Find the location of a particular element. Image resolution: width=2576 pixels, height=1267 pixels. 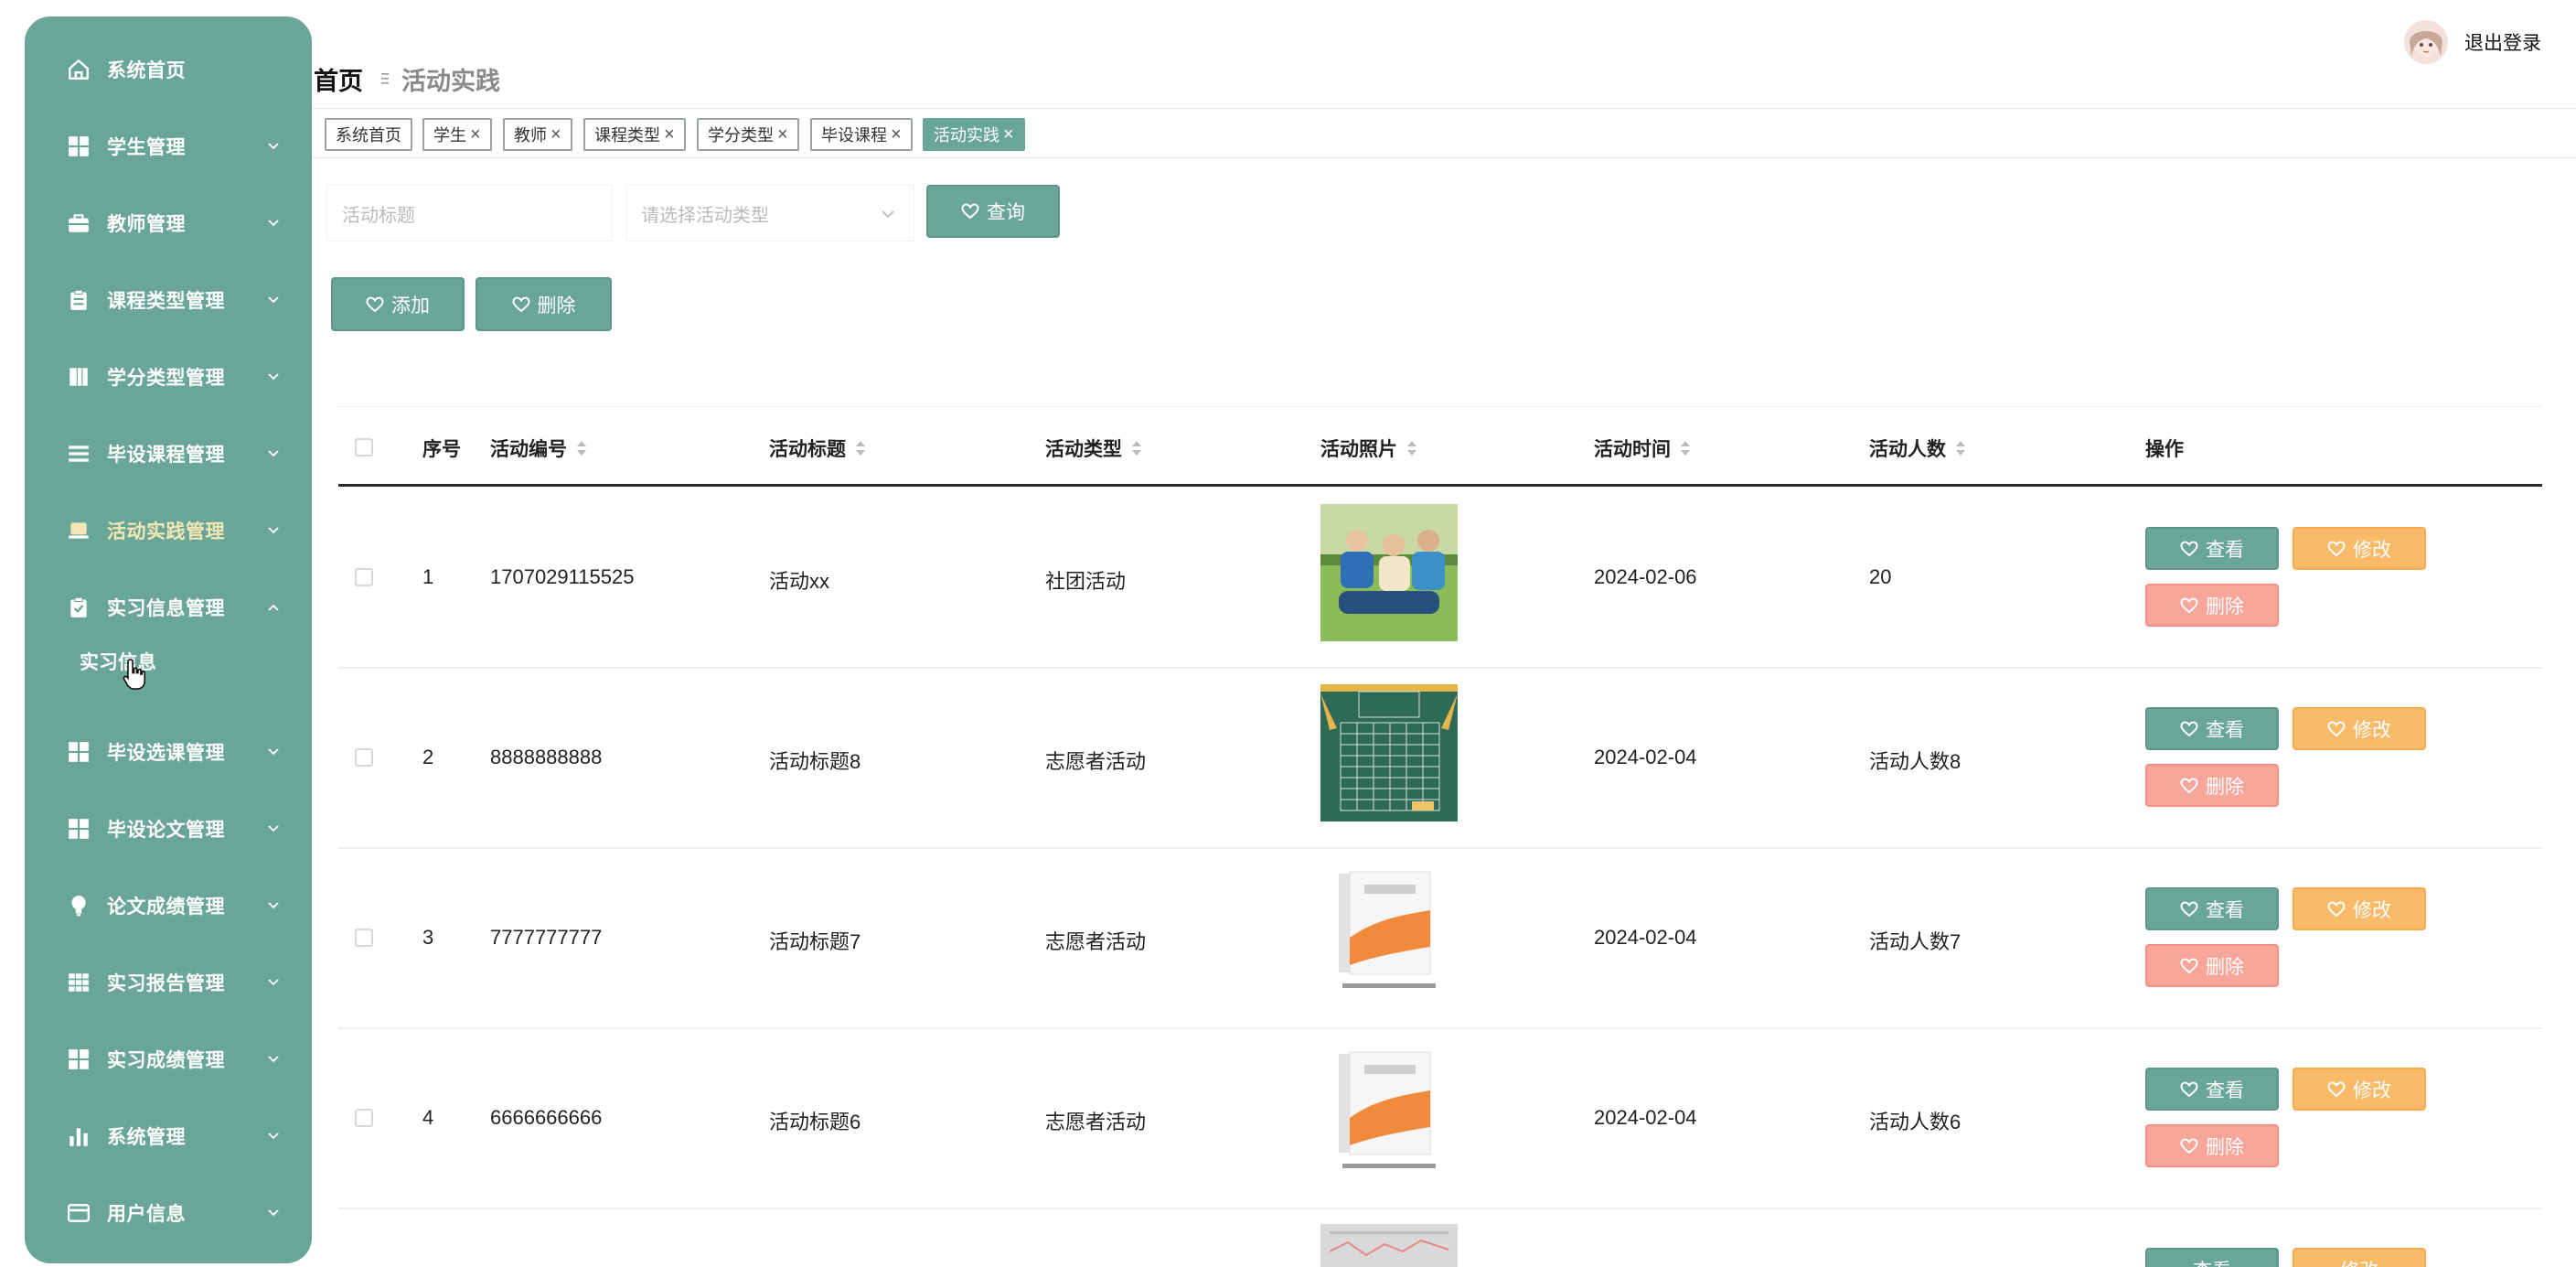

sidebar-item-activities: 活动实践管理 is located at coordinates (168, 530).